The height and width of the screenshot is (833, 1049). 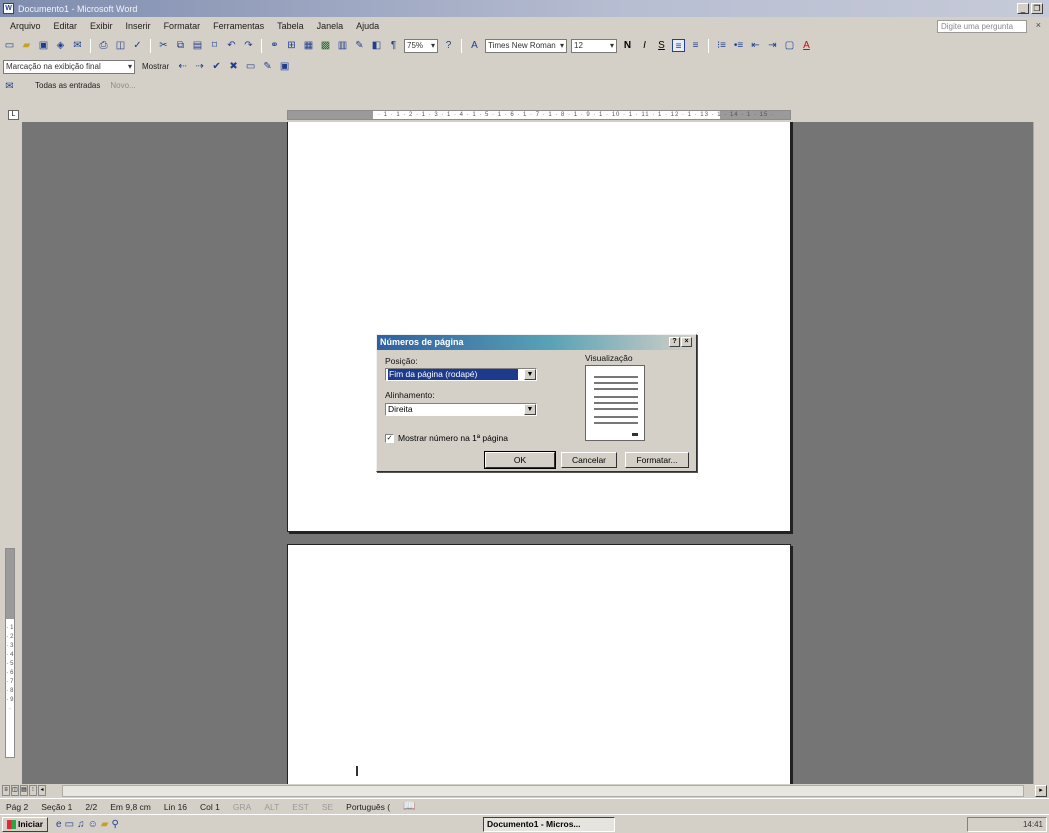 I want to click on status-language: Português (, so click(x=368, y=807).